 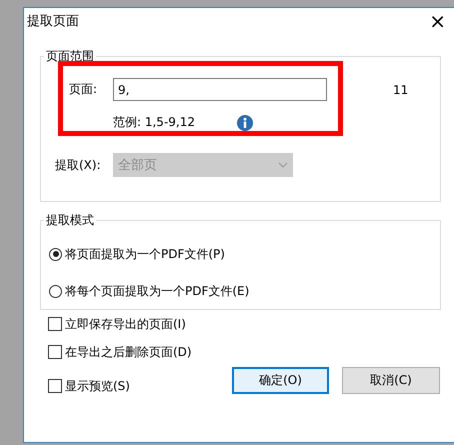 What do you see at coordinates (128, 352) in the screenshot?
I see `checkbox-label: 在导出之后删除页面(D)` at bounding box center [128, 352].